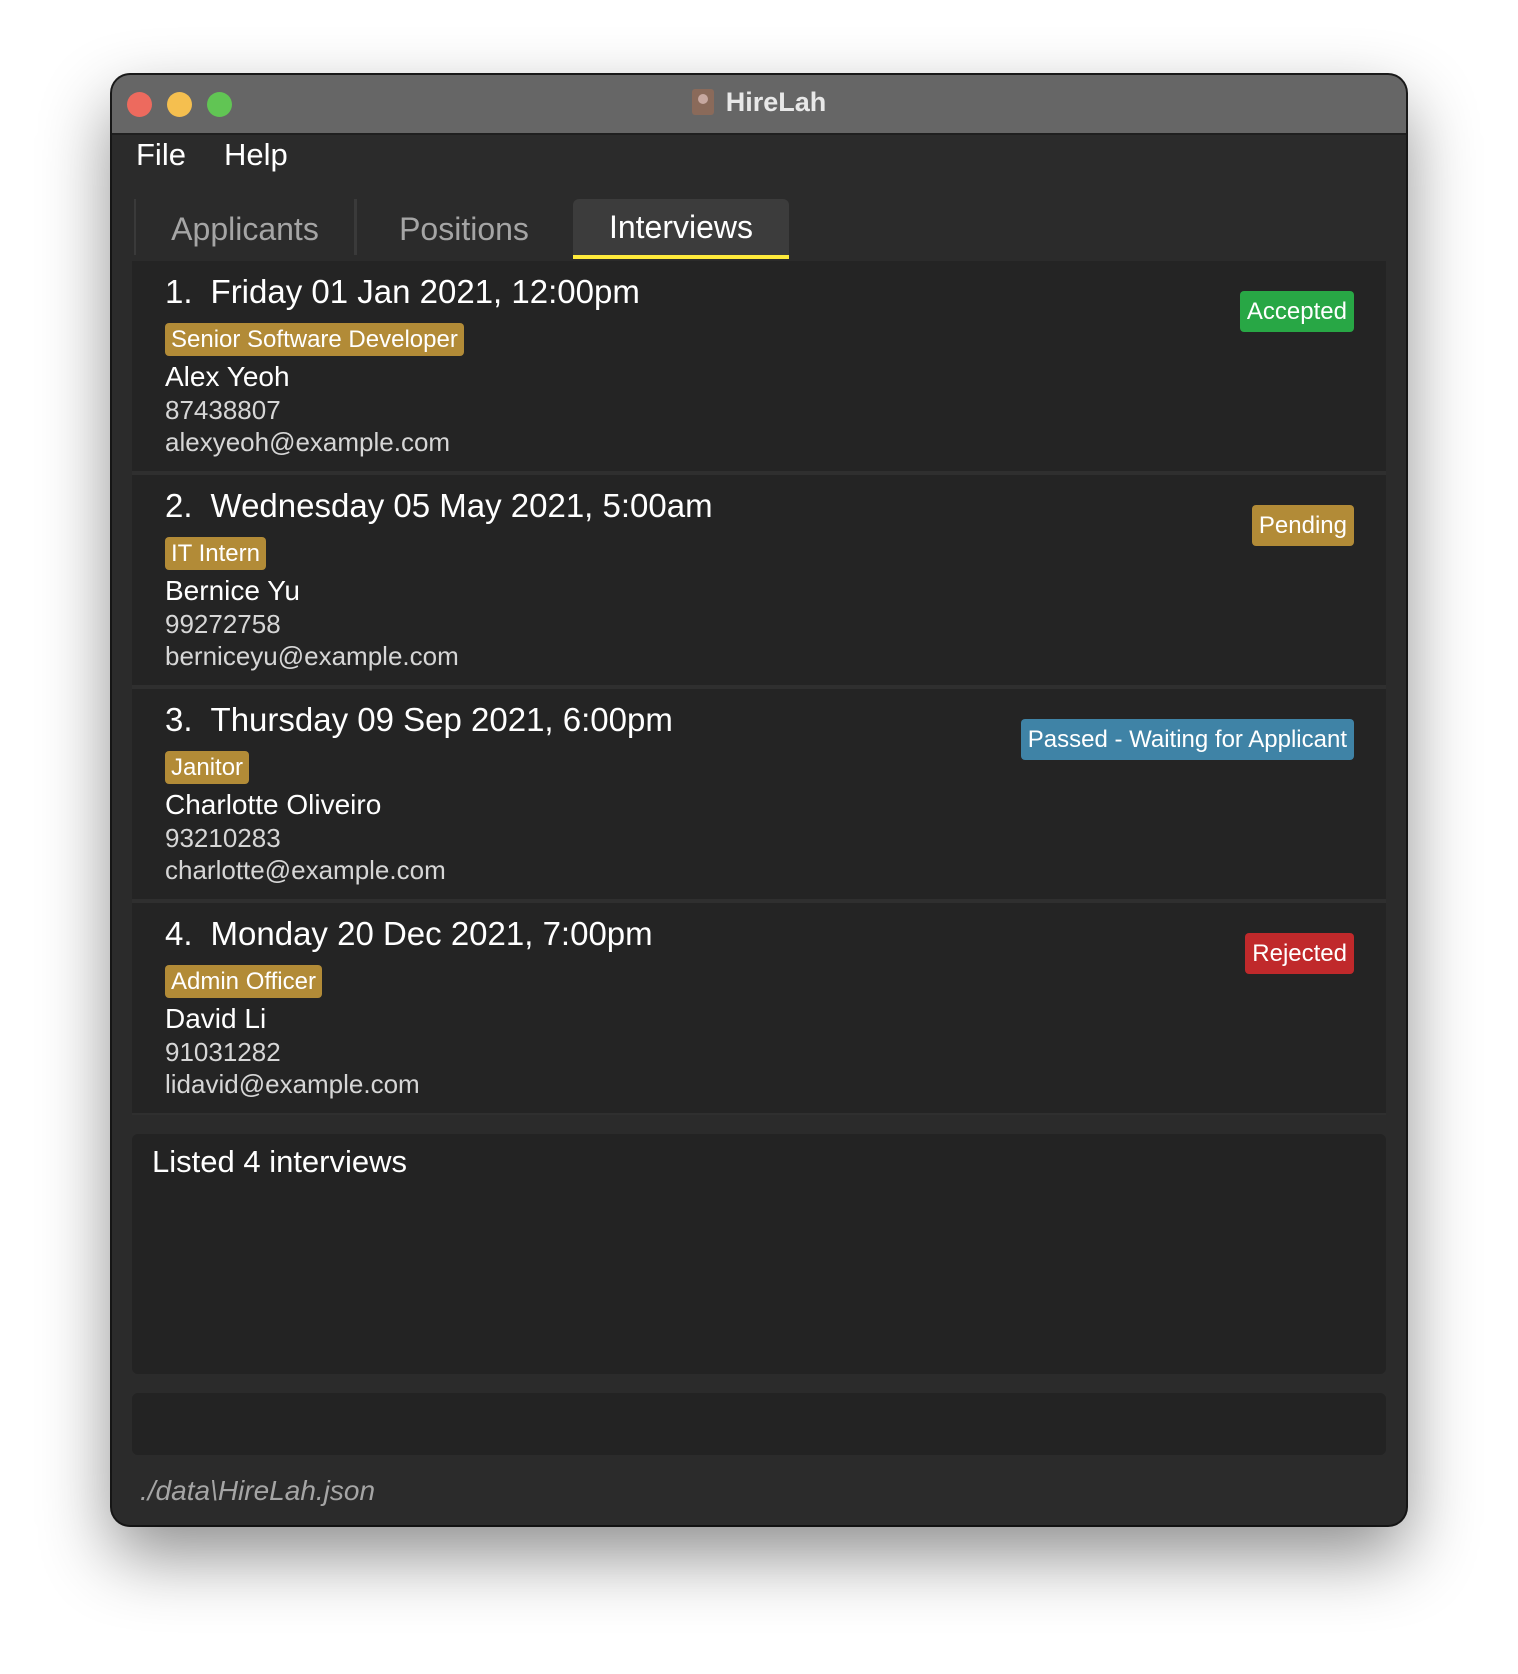 This screenshot has width=1518, height=1674. Describe the element at coordinates (223, 1052) in the screenshot. I see `applicant-phone: 91031282` at that location.